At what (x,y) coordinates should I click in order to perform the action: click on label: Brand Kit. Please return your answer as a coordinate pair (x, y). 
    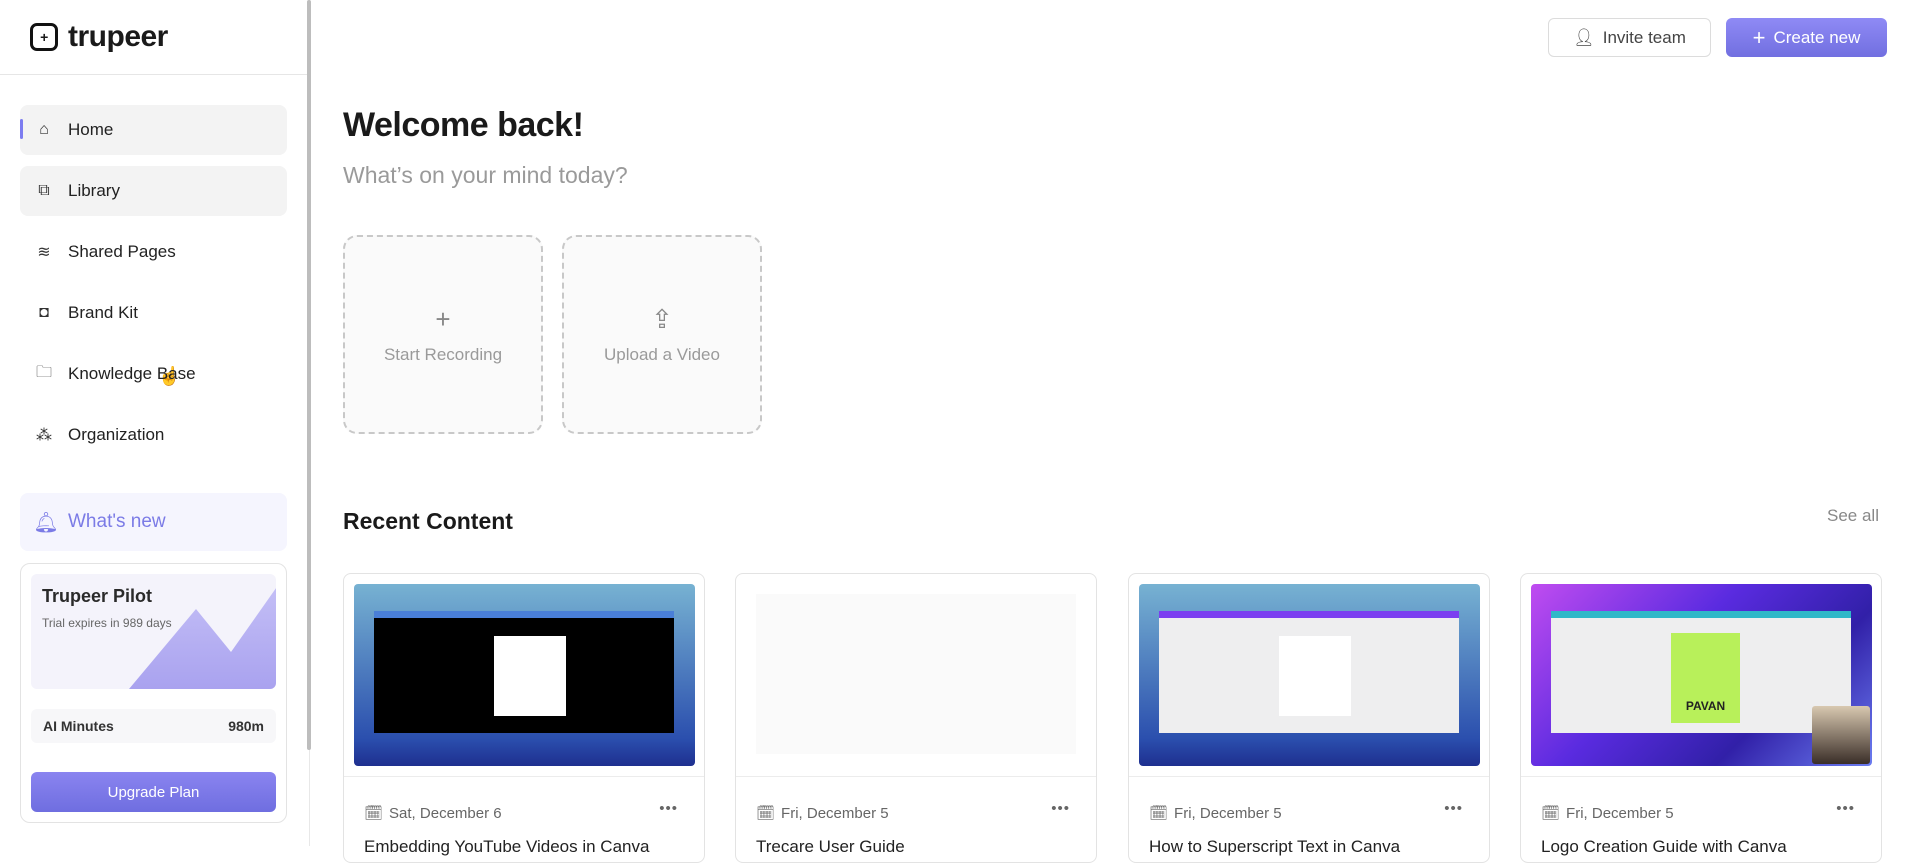
    Looking at the image, I should click on (103, 312).